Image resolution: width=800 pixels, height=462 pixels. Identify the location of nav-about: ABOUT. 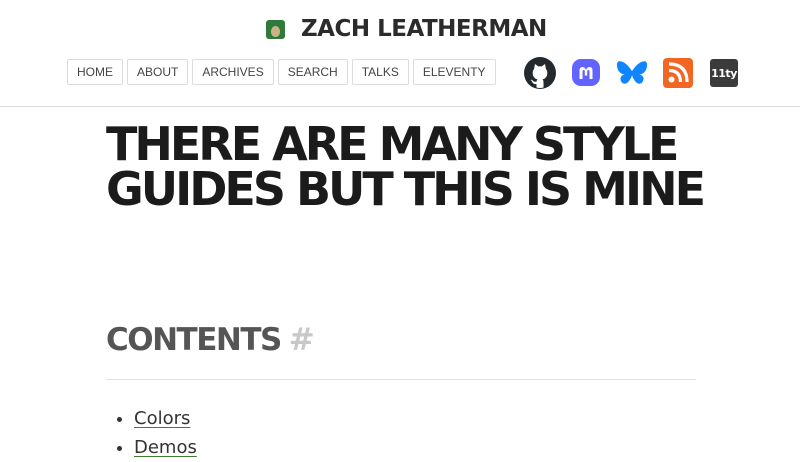
(158, 72).